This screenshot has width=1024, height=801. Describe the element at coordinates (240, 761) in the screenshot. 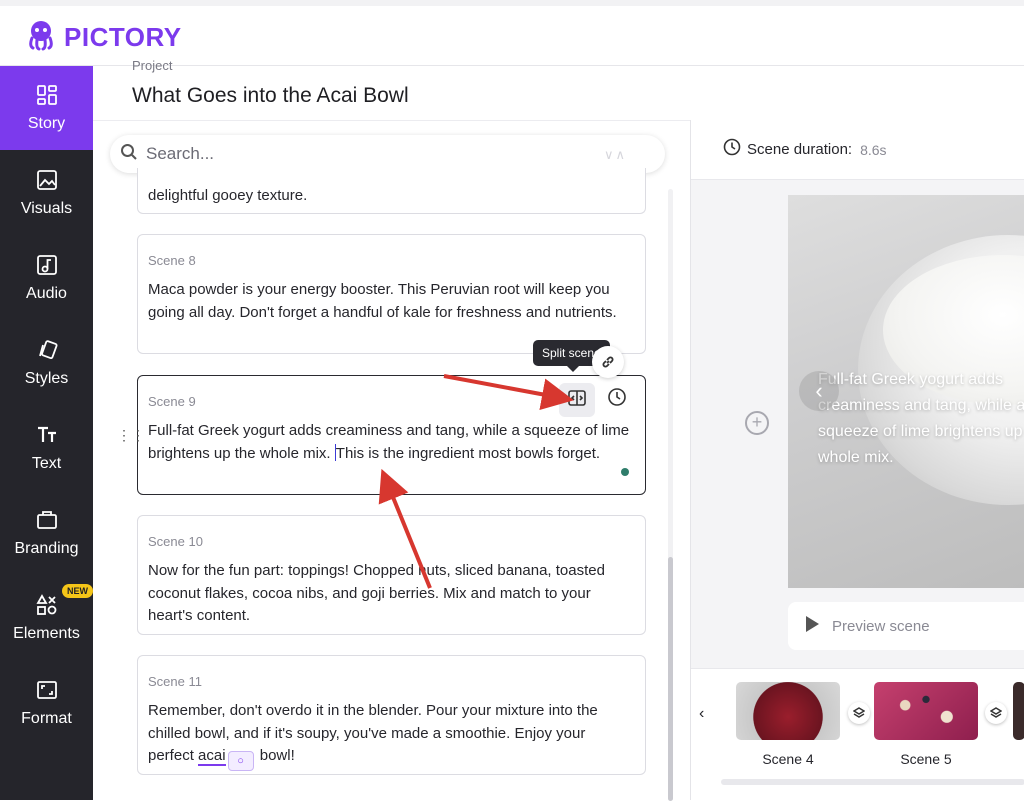

I see `visual-tag-icon: ○` at that location.